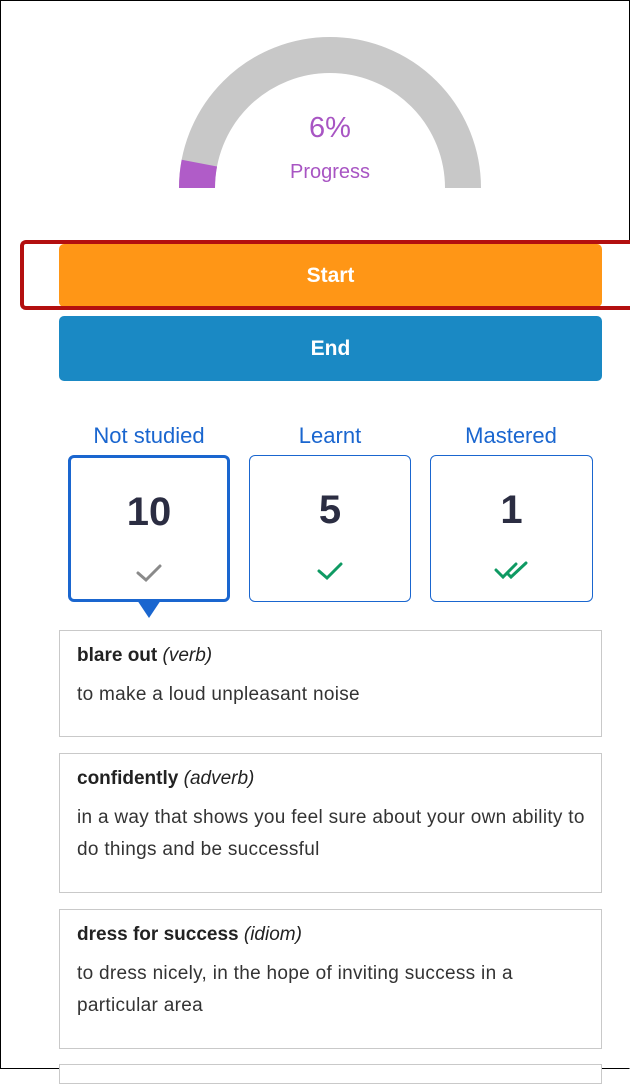  Describe the element at coordinates (330, 172) in the screenshot. I see `progress-label: Progress` at that location.